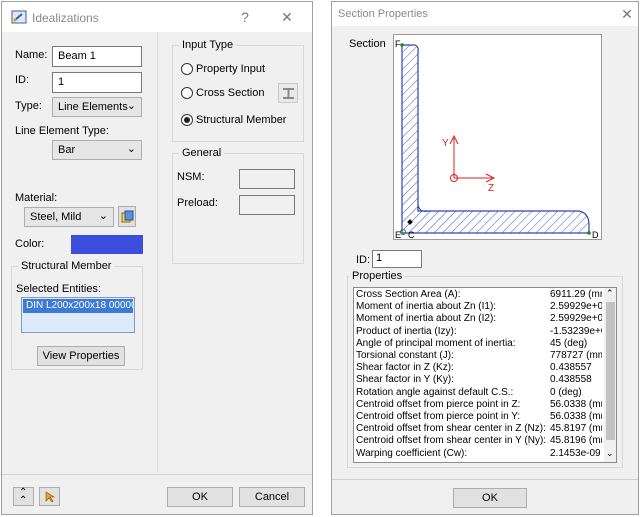 This screenshot has width=641, height=517. I want to click on cross-section-browse-button, so click(288, 93).